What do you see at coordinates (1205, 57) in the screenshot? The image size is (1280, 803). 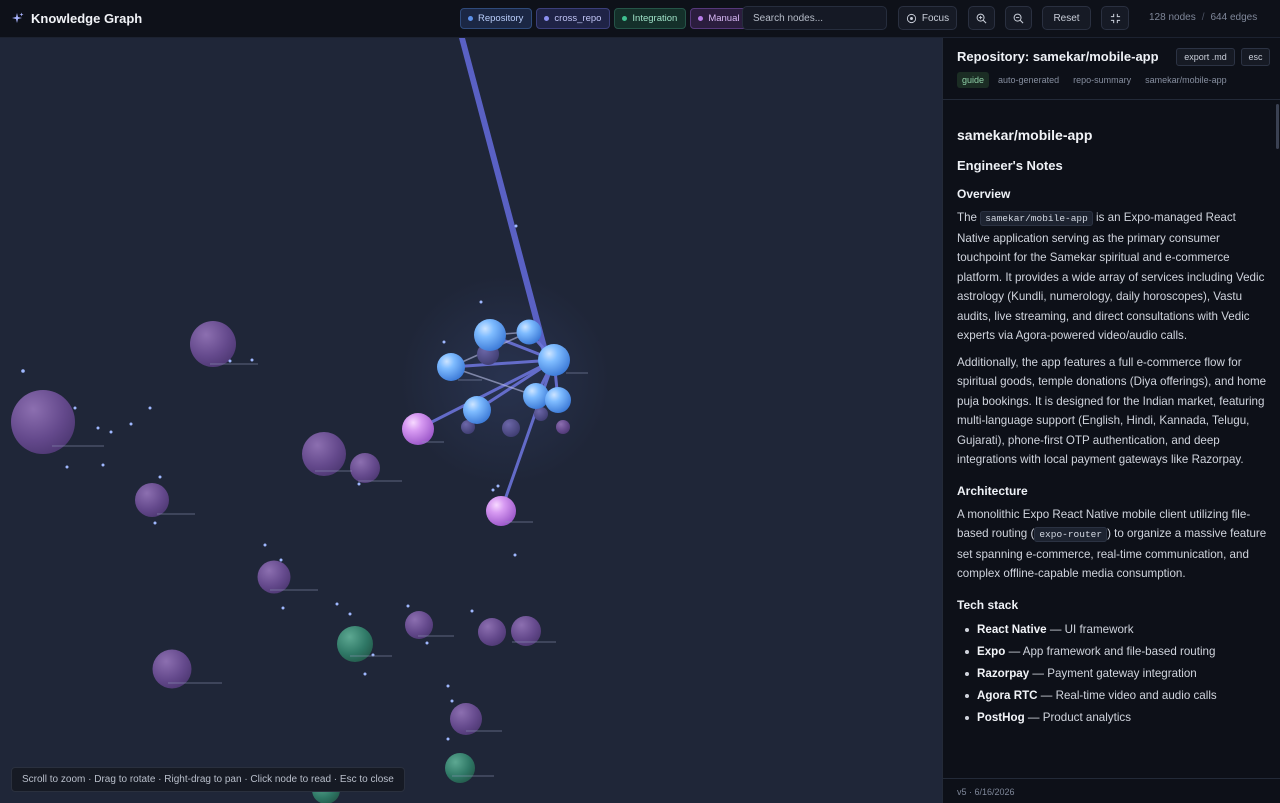 I see `export-md-button: export .md` at bounding box center [1205, 57].